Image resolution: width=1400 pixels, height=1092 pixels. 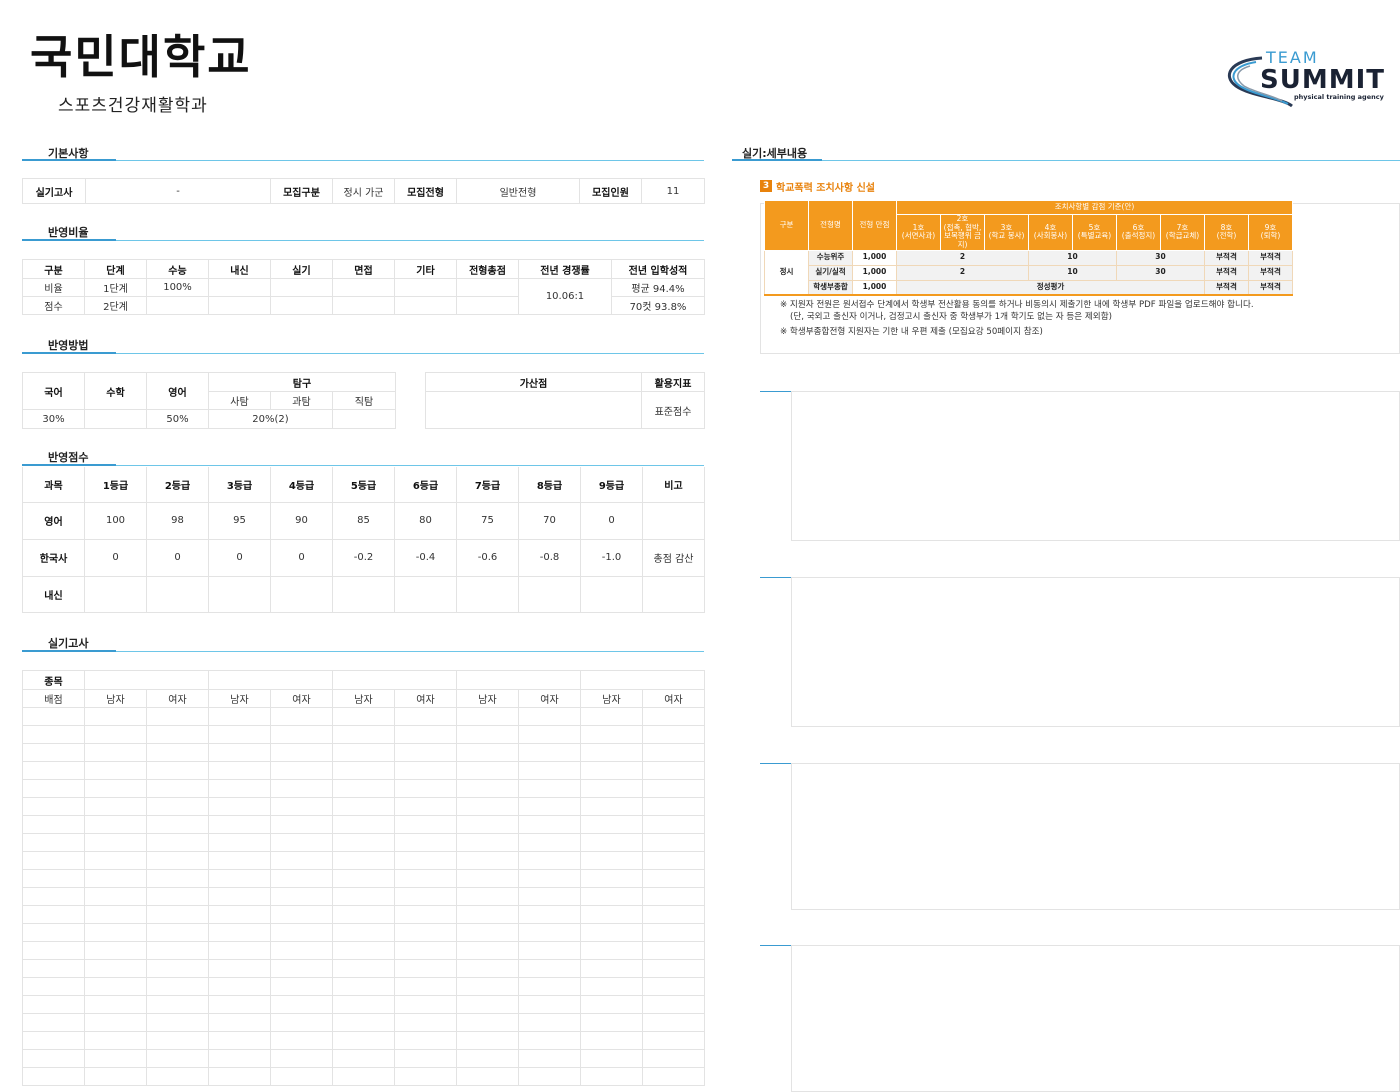 I want to click on practical-event-cell, so click(x=642, y=680).